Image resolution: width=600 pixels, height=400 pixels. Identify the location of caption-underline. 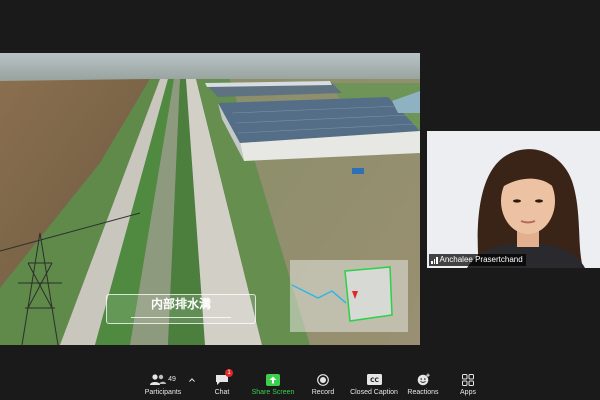
(181, 317).